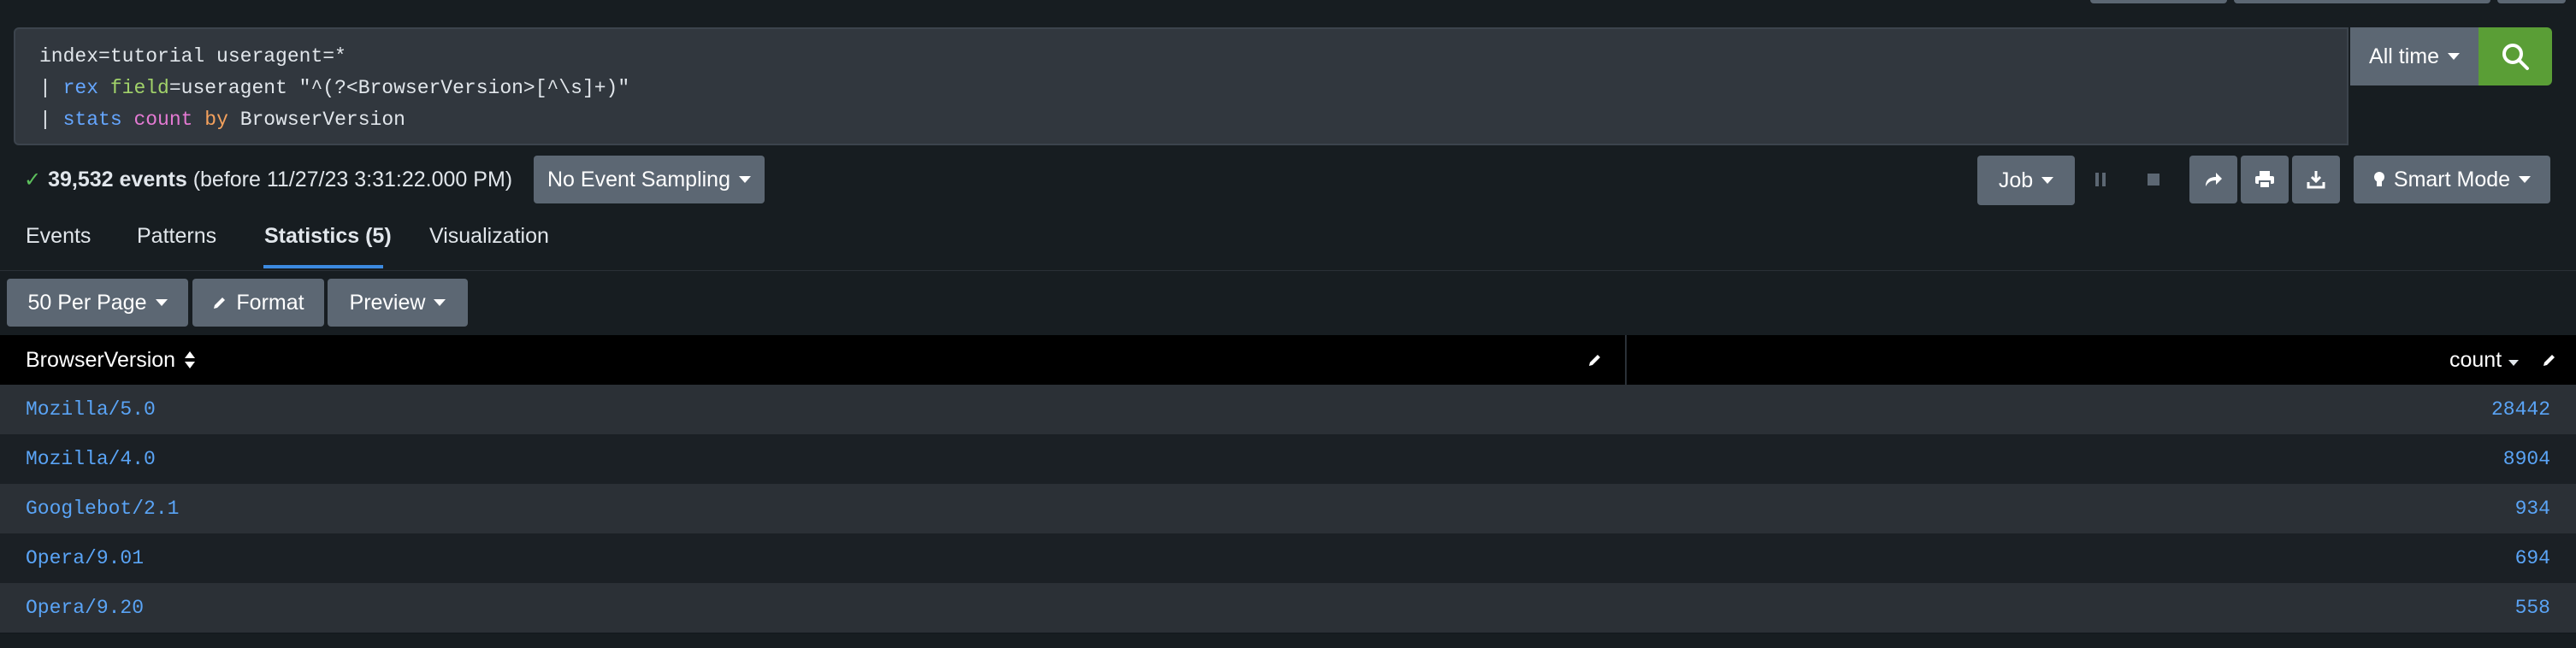  Describe the element at coordinates (1288, 558) in the screenshot. I see `table-row: Opera/9.01 694` at that location.